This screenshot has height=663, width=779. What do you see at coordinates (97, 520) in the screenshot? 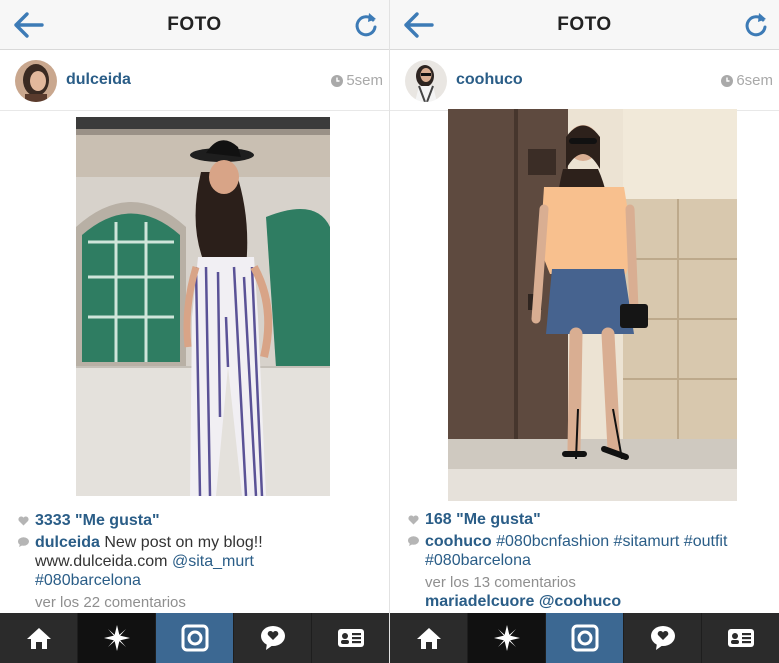
I see `likes-count: 3333 "Me gusta"` at bounding box center [97, 520].